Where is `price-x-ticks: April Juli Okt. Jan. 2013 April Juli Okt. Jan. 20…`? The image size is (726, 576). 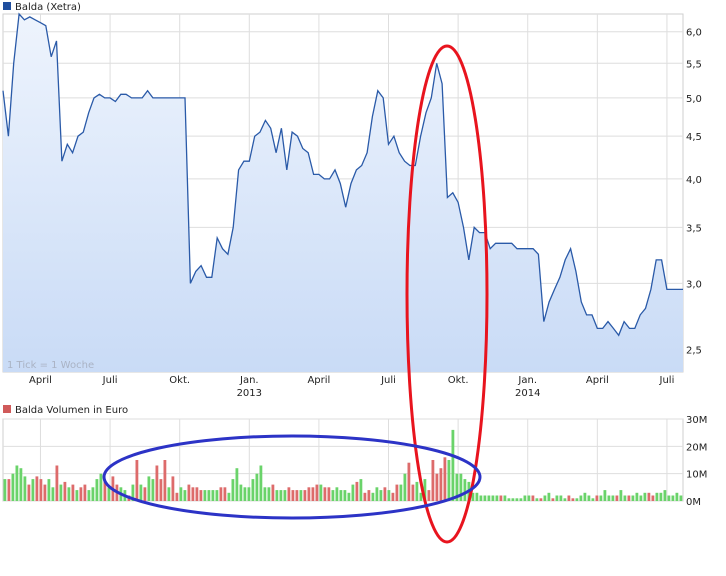 price-x-ticks: April Juli Okt. Jan. 2013 April Juli Okt. Jan. 20… is located at coordinates (352, 387).